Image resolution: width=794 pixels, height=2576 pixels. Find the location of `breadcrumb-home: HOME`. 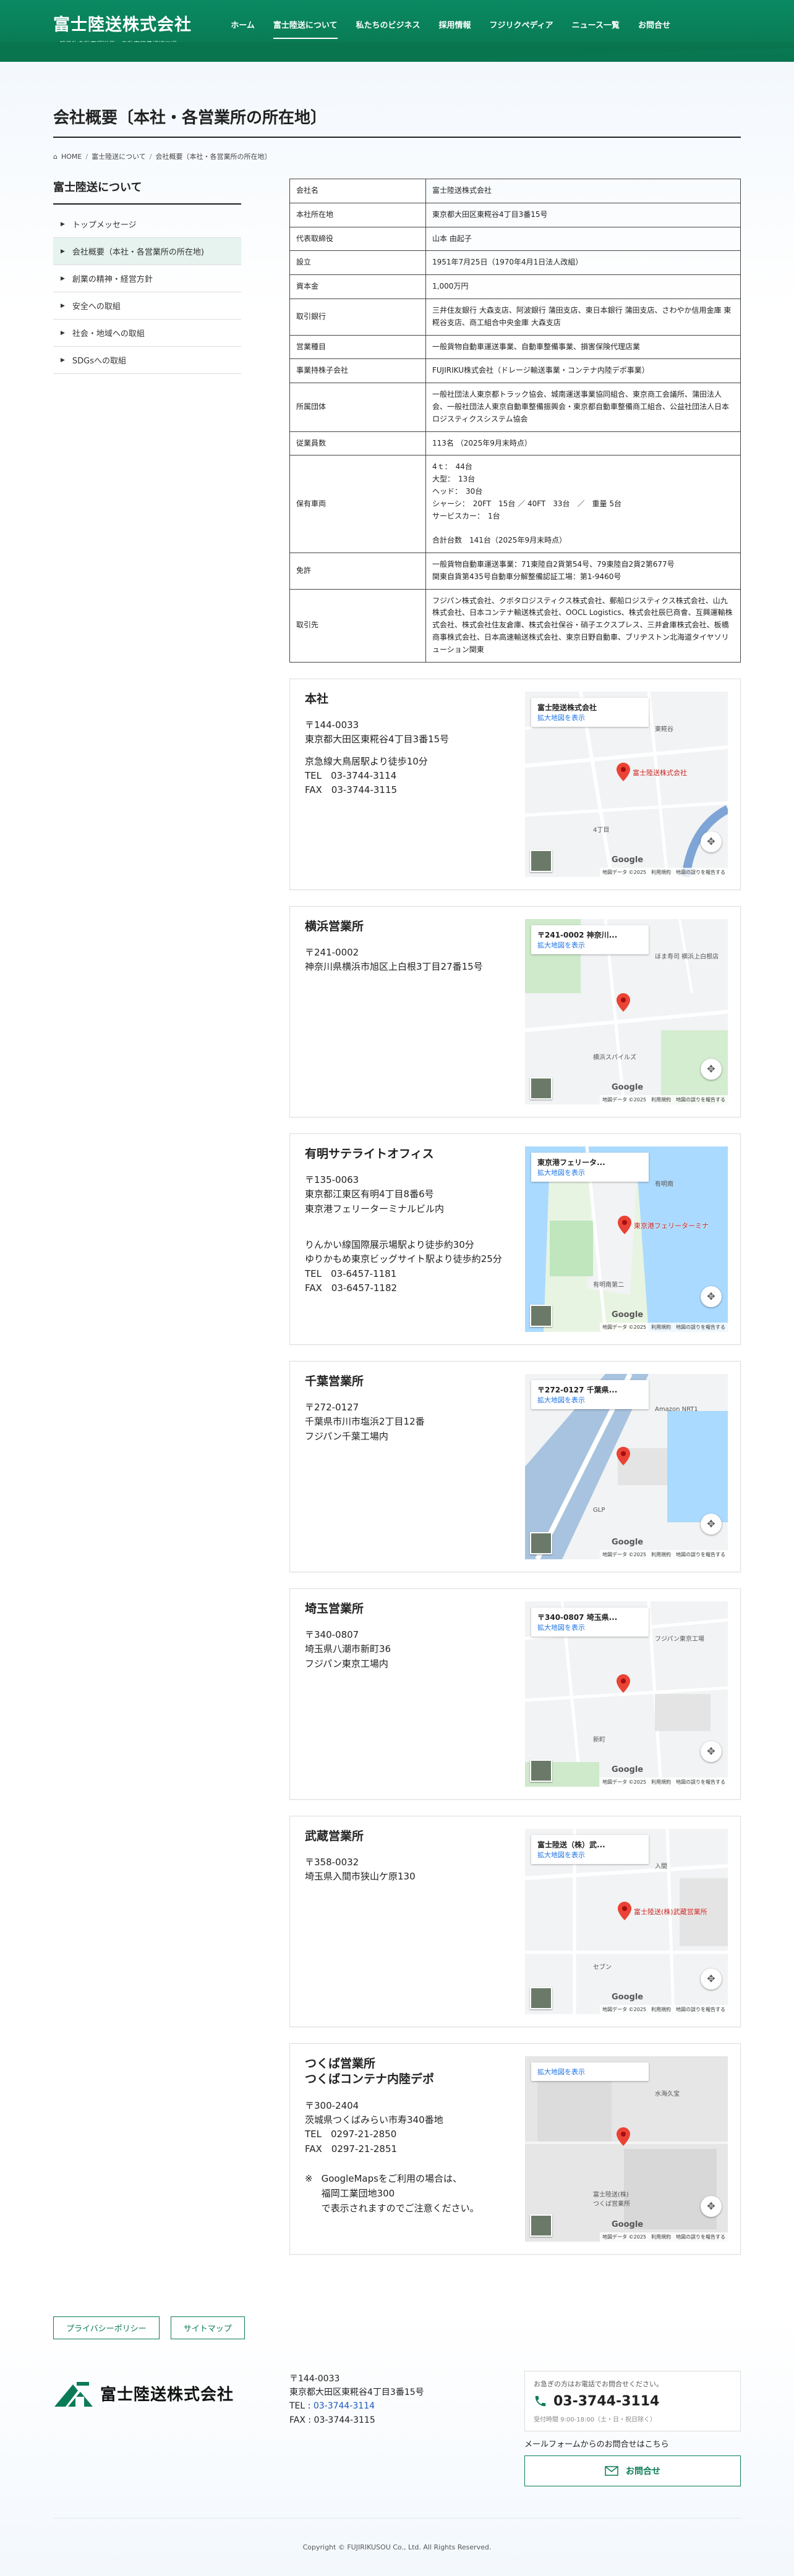

breadcrumb-home: HOME is located at coordinates (71, 157).